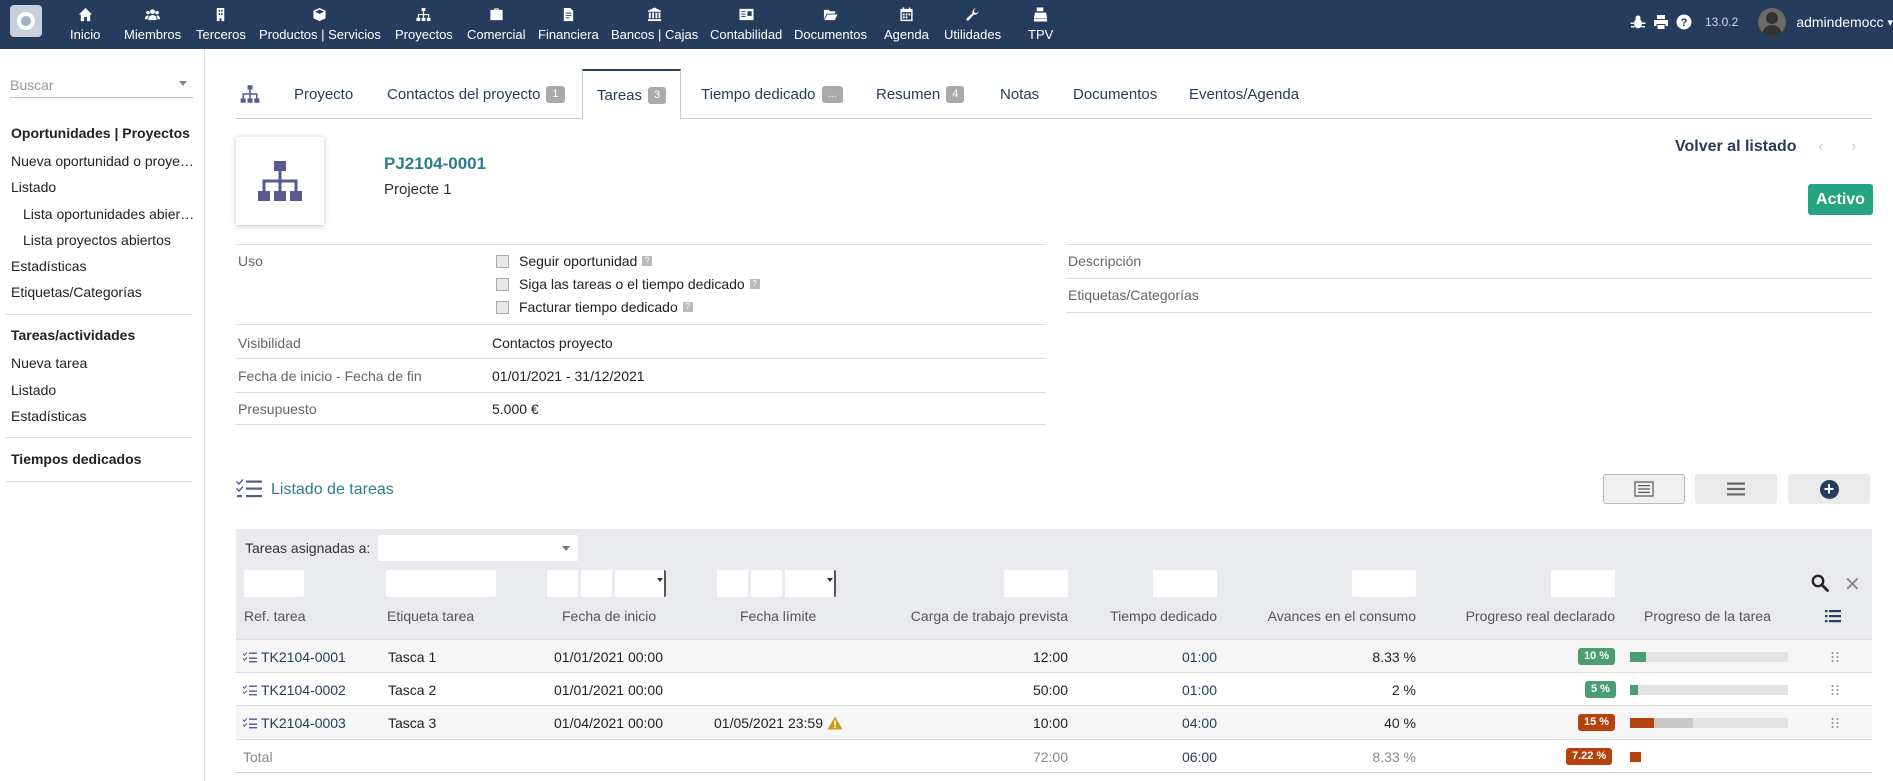 The image size is (1893, 781). What do you see at coordinates (1117, 616) in the screenshot?
I see `column-header-spent: Tiempo dedicado` at bounding box center [1117, 616].